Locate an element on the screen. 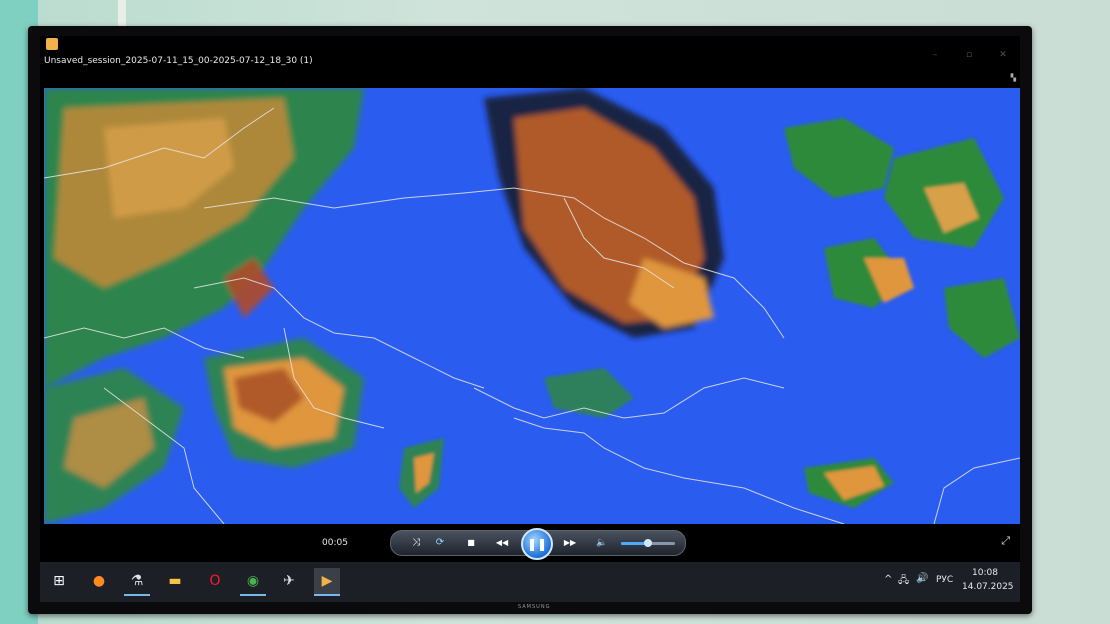 This screenshot has height=624, width=1110. resize-corner-icon: ▚ is located at coordinates (1013, 78).